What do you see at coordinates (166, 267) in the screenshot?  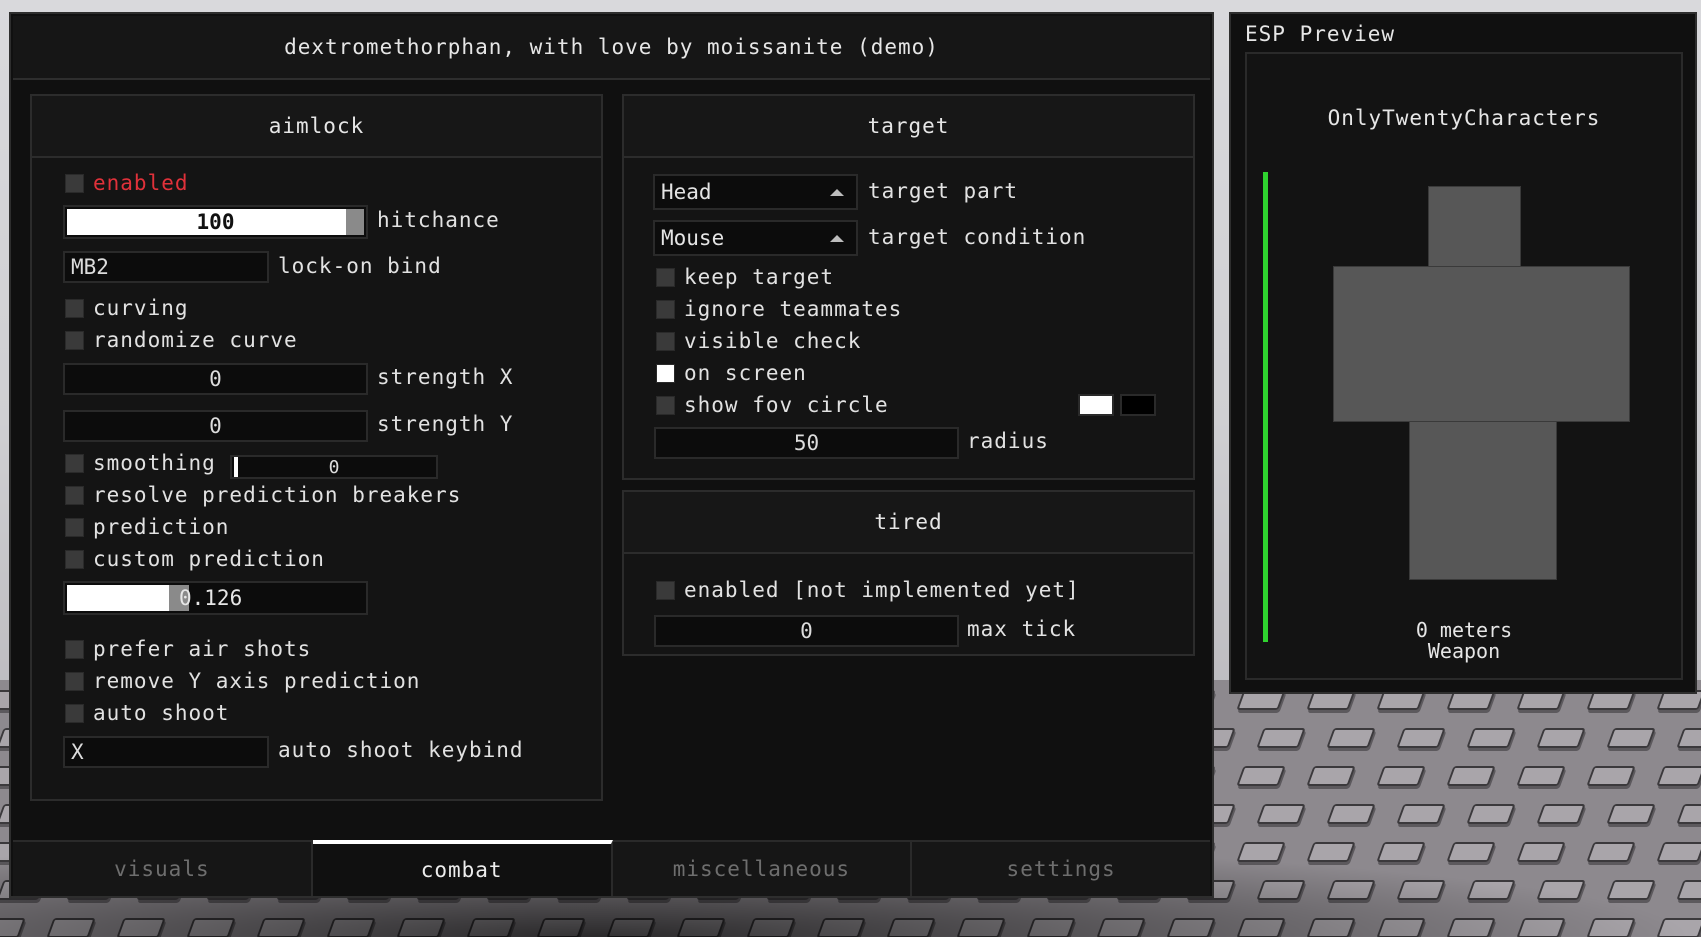 I see `lock-on-bind-input: MB2` at bounding box center [166, 267].